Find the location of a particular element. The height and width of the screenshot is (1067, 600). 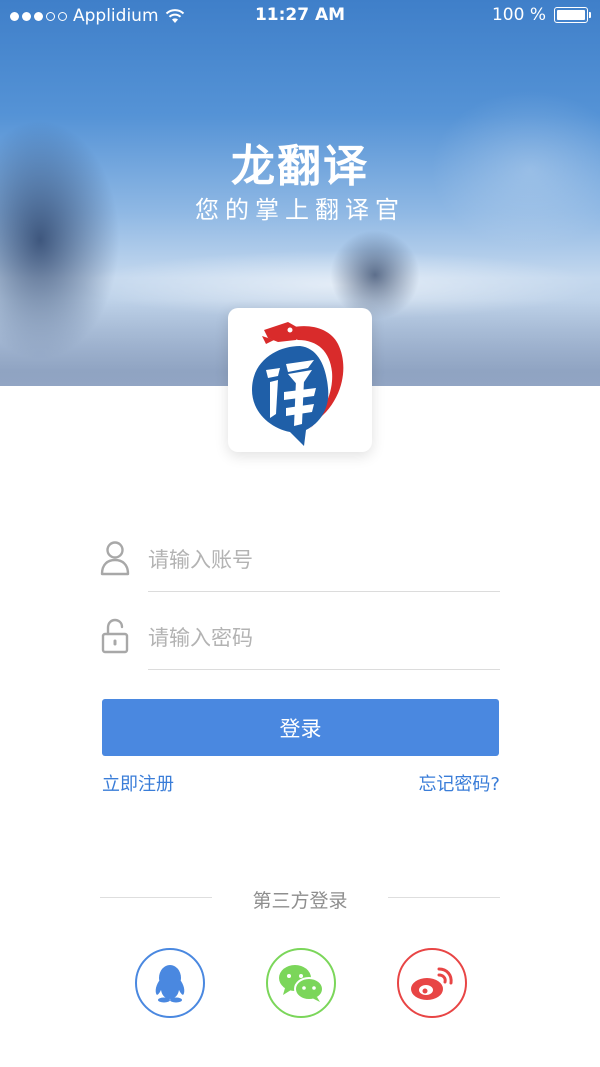

app-subtitle: 您的掌上翻译官 is located at coordinates (300, 210).